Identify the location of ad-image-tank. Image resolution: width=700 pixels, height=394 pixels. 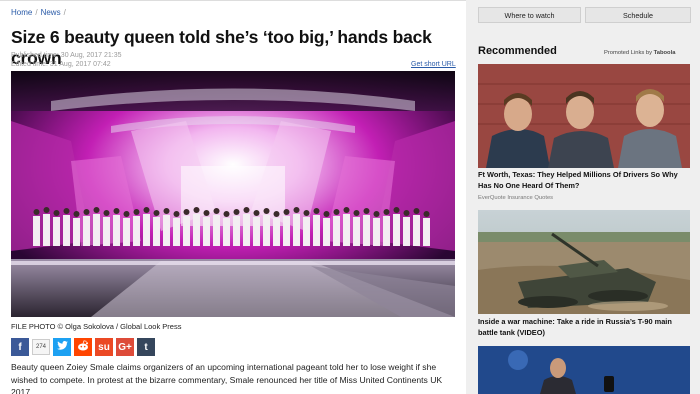
(584, 262).